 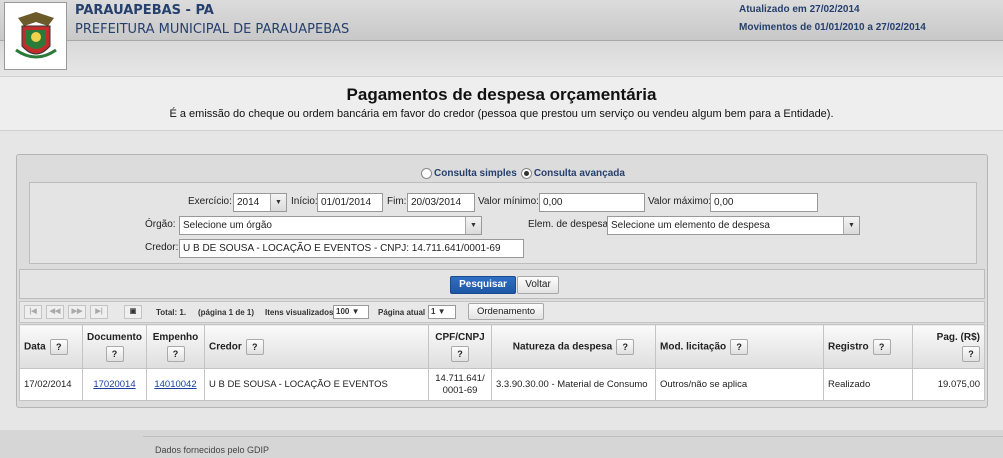 I want to click on valor-min-field: 0,00, so click(x=592, y=202).